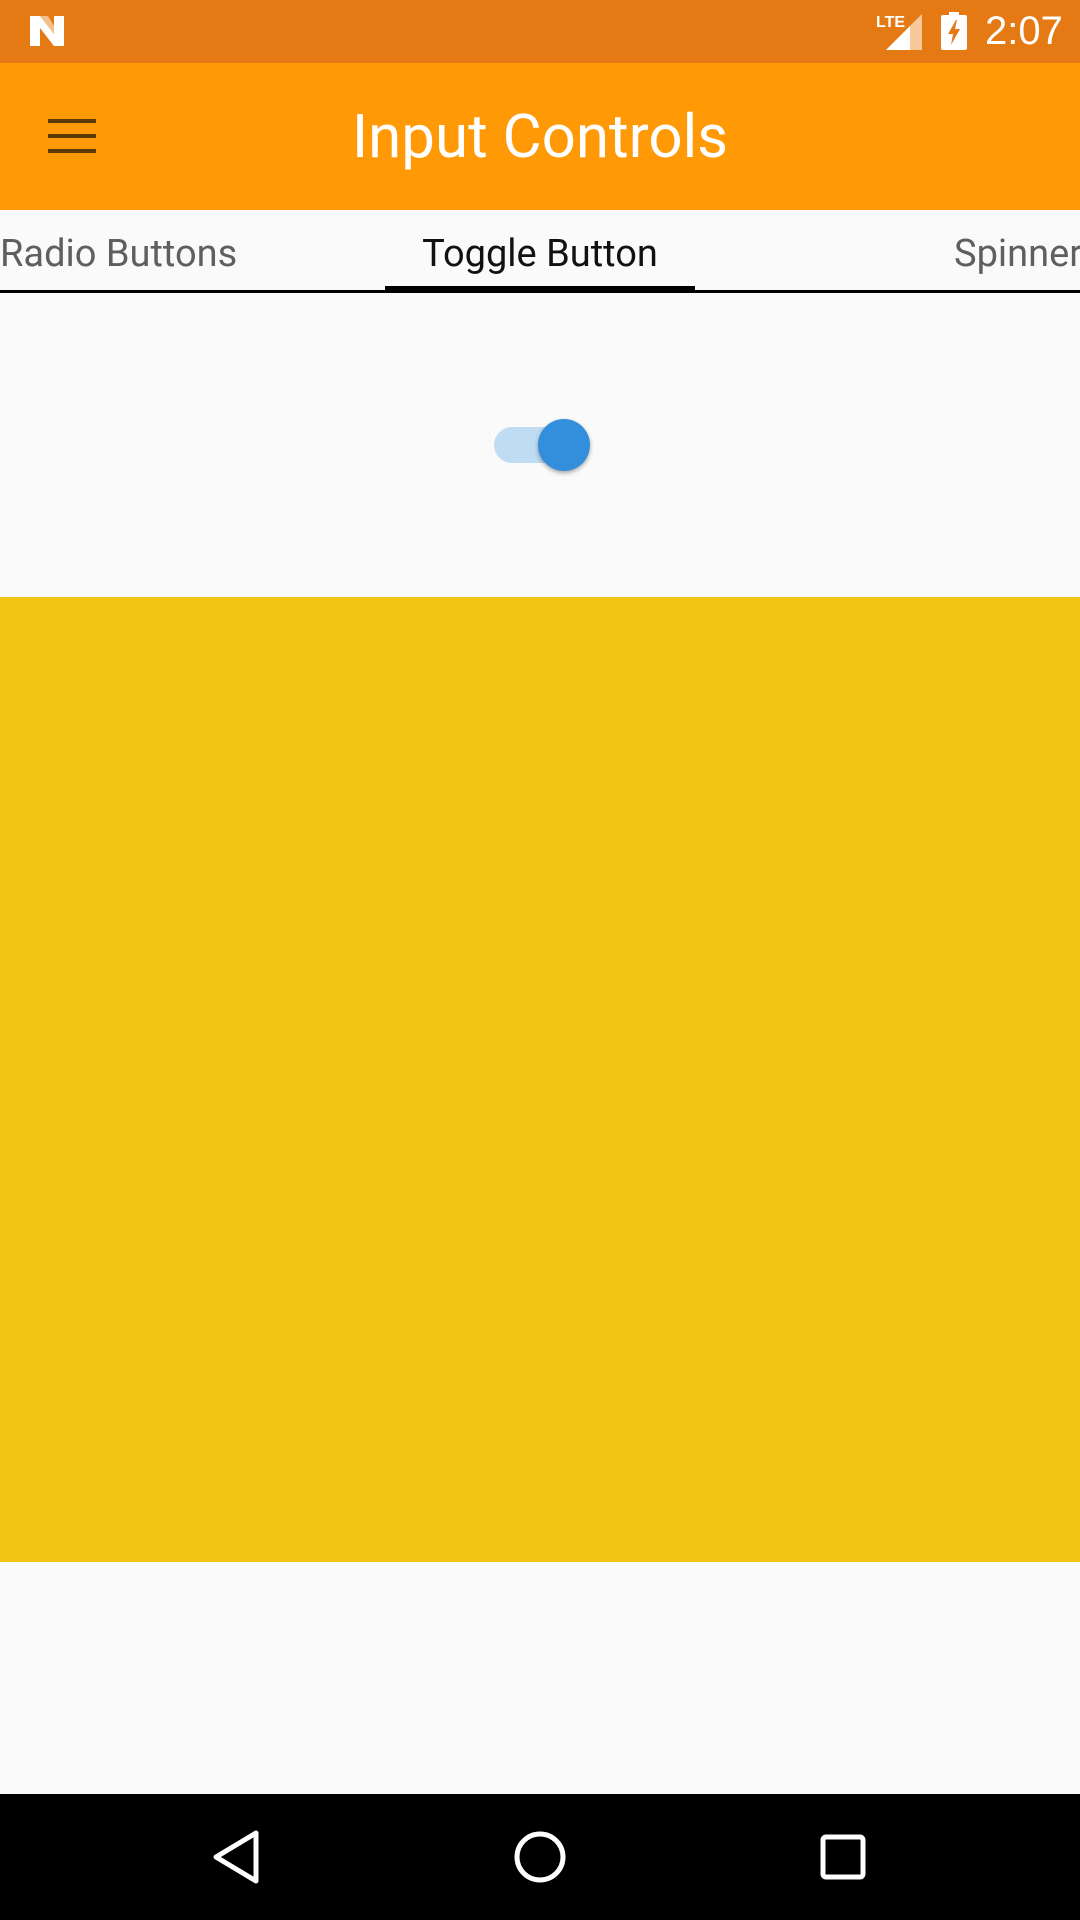 The height and width of the screenshot is (1920, 1080). I want to click on tab-spinner: Spinner, so click(1017, 250).